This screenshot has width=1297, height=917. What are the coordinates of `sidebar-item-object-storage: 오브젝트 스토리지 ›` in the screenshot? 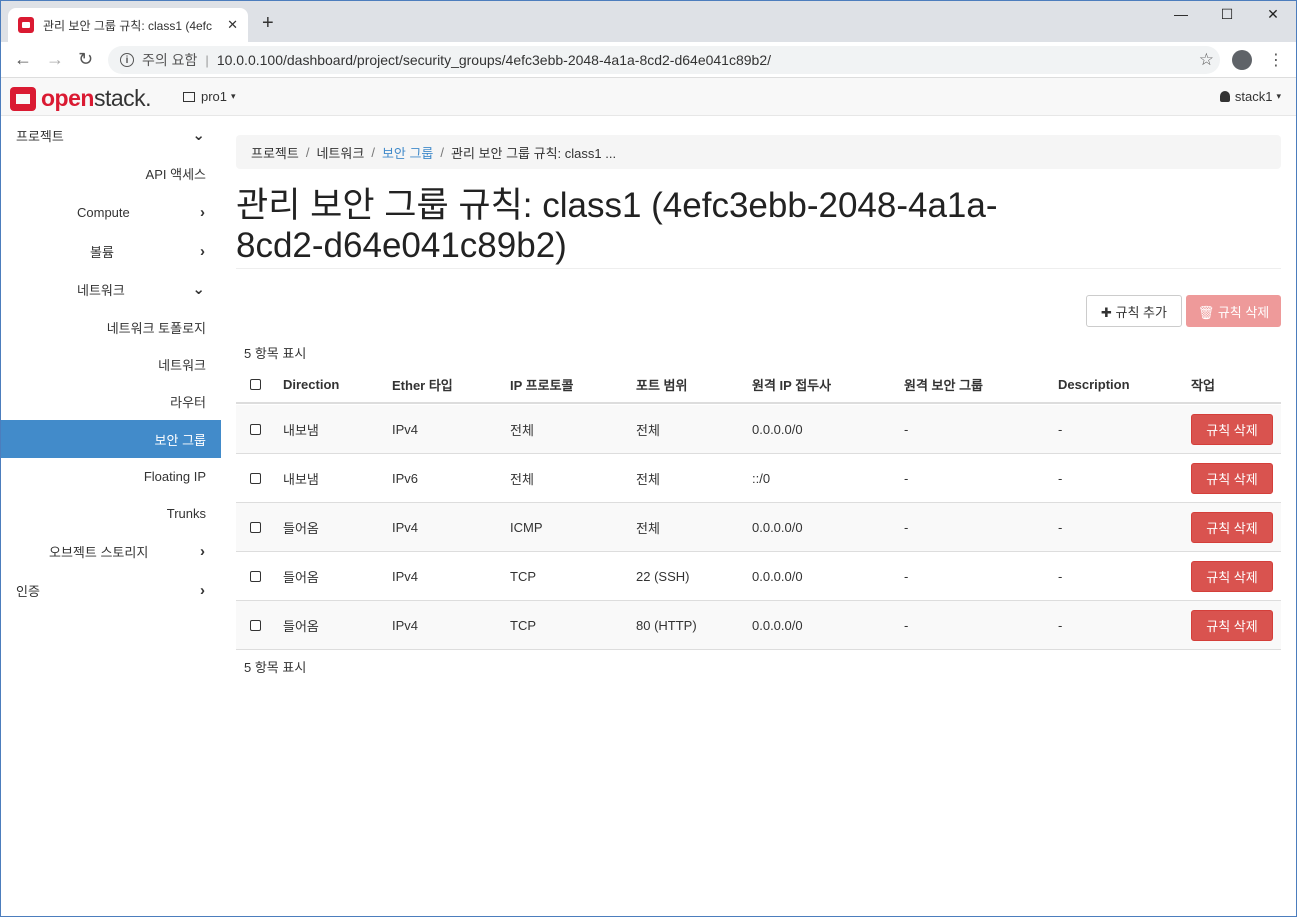 It's located at (110, 551).